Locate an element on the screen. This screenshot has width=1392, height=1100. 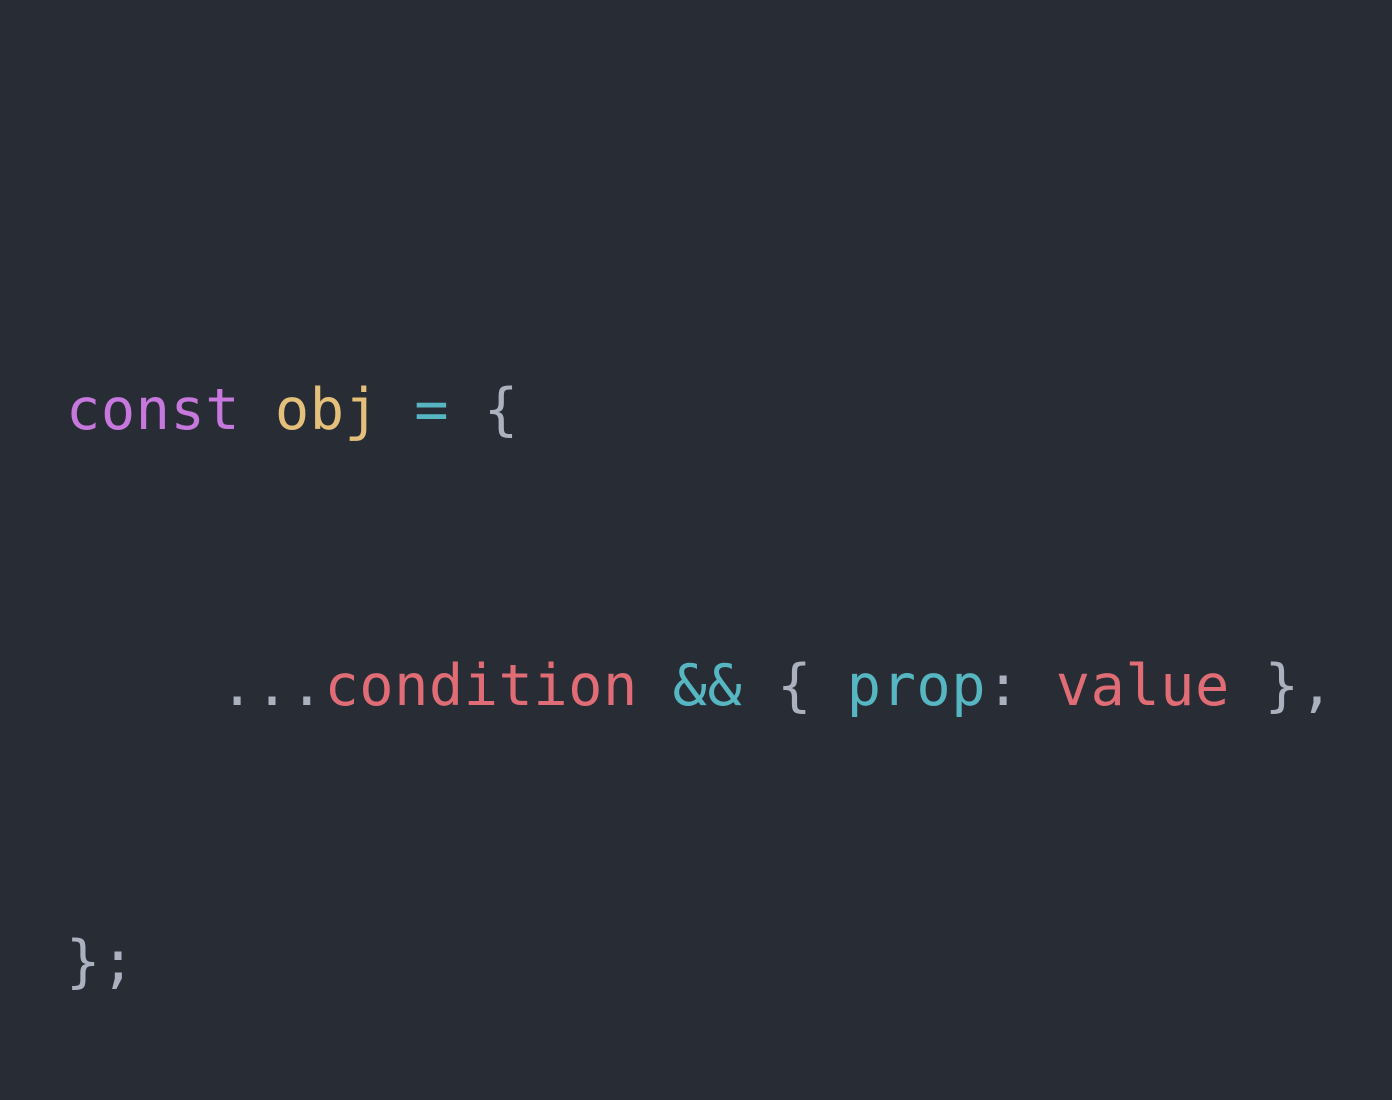
code-line-1: const obj = { is located at coordinates (700, 410).